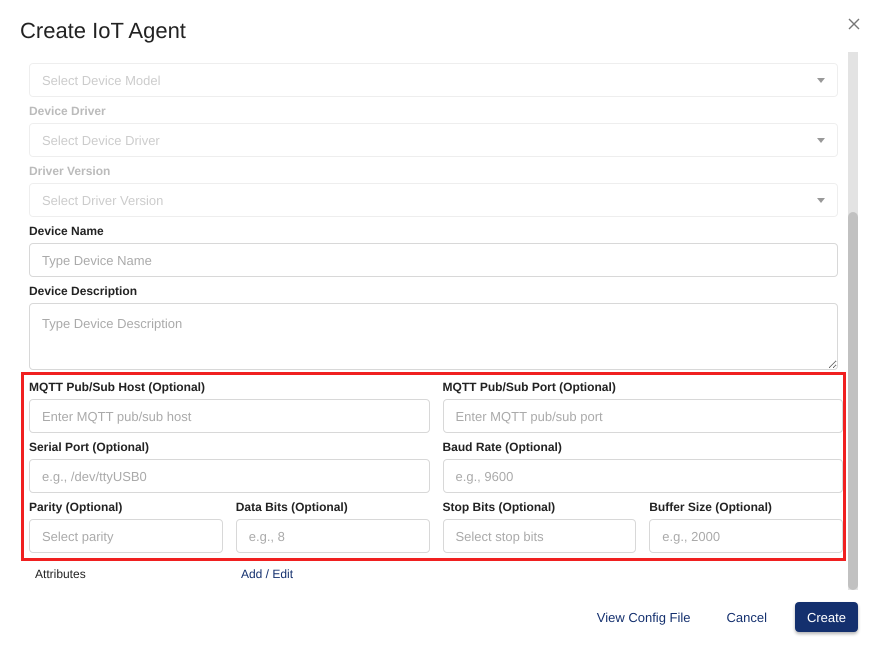 This screenshot has width=878, height=649. What do you see at coordinates (433, 260) in the screenshot?
I see `input-field: Type Device Name` at bounding box center [433, 260].